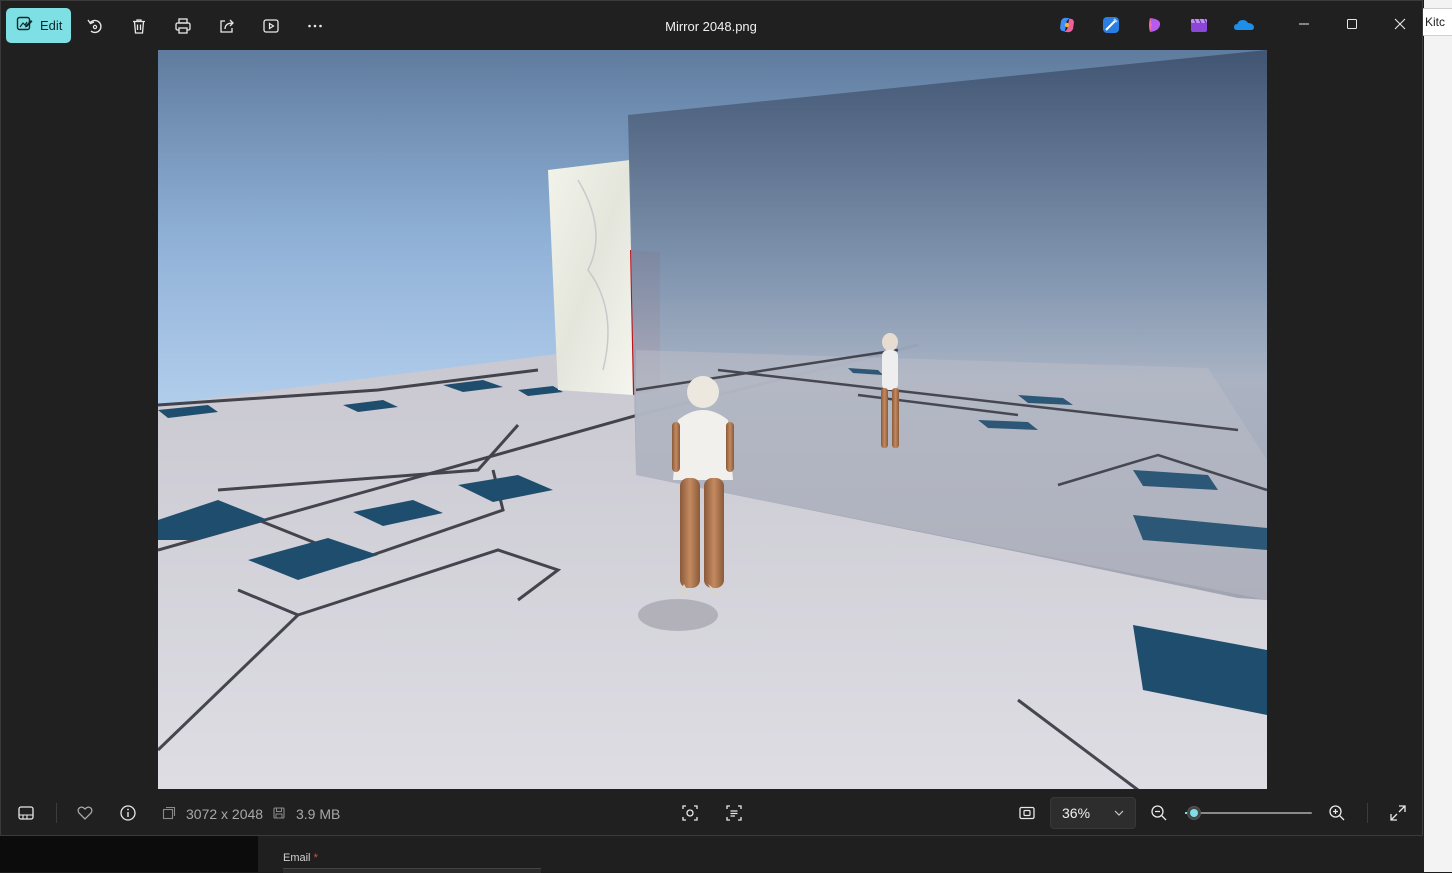  What do you see at coordinates (412, 870) in the screenshot?
I see `email-field` at bounding box center [412, 870].